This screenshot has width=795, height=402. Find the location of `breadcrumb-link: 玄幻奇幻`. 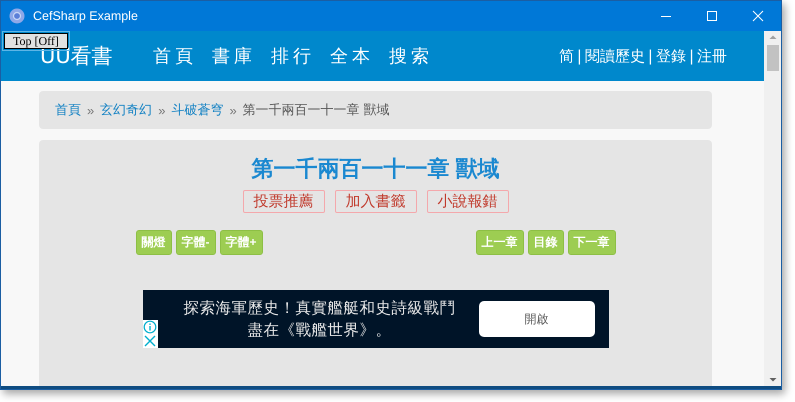

breadcrumb-link: 玄幻奇幻 is located at coordinates (126, 110).